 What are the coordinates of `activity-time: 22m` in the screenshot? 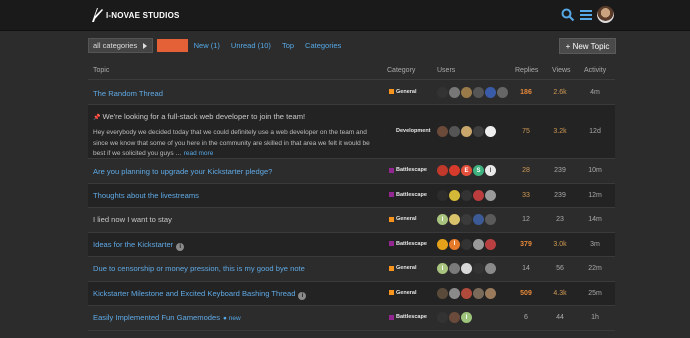 It's located at (595, 268).